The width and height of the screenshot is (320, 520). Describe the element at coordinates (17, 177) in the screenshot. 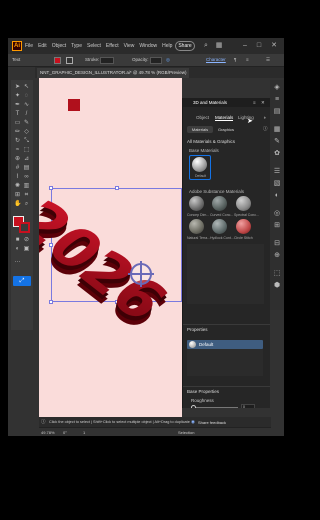

I see `eyedropper-icon: ⌇` at that location.